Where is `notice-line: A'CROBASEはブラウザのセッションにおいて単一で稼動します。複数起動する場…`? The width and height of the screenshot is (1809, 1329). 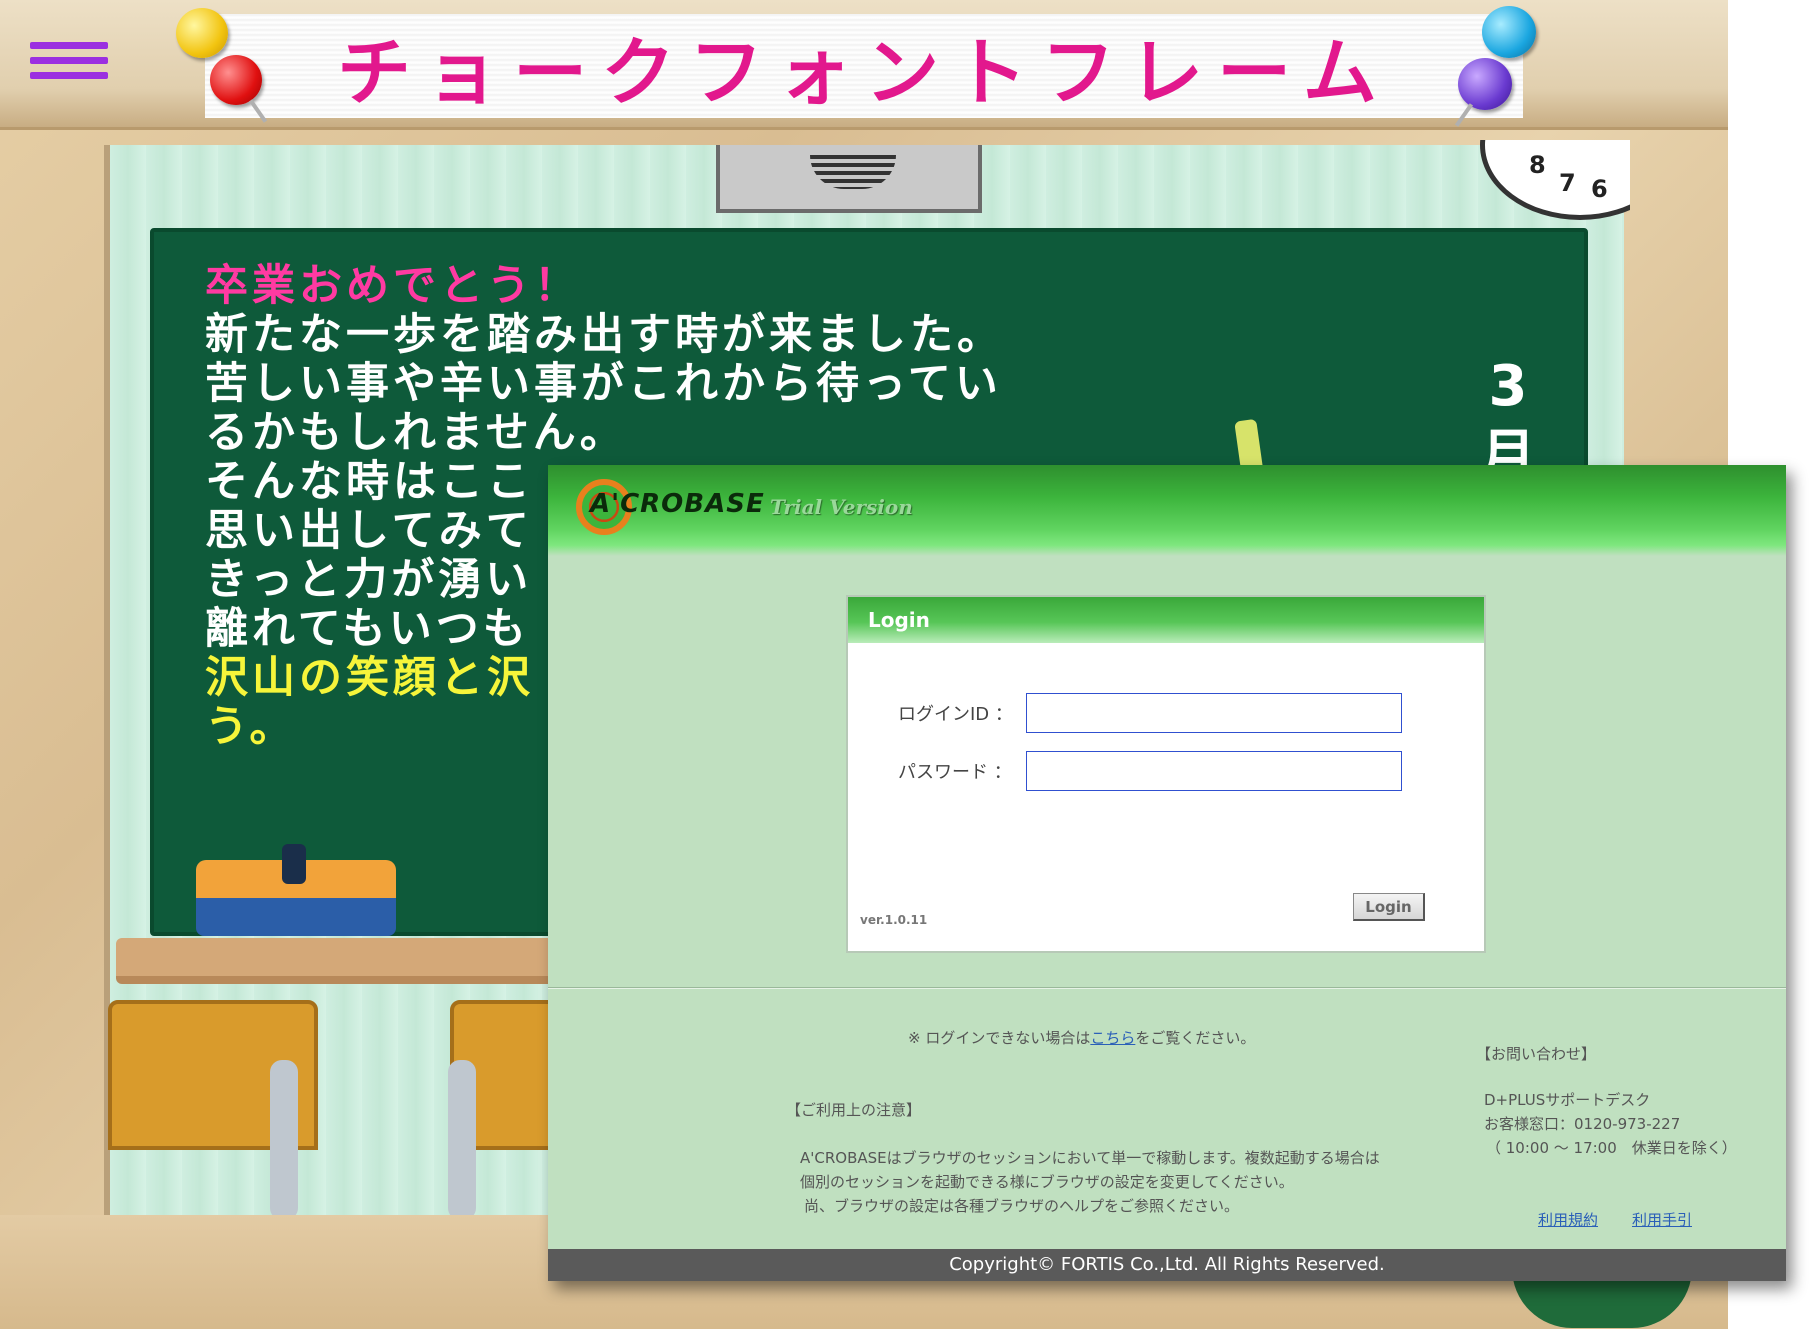 notice-line: A'CROBASEはブラウザのセッションにおいて単一で稼動します。複数起動する場… is located at coordinates (1090, 1158).